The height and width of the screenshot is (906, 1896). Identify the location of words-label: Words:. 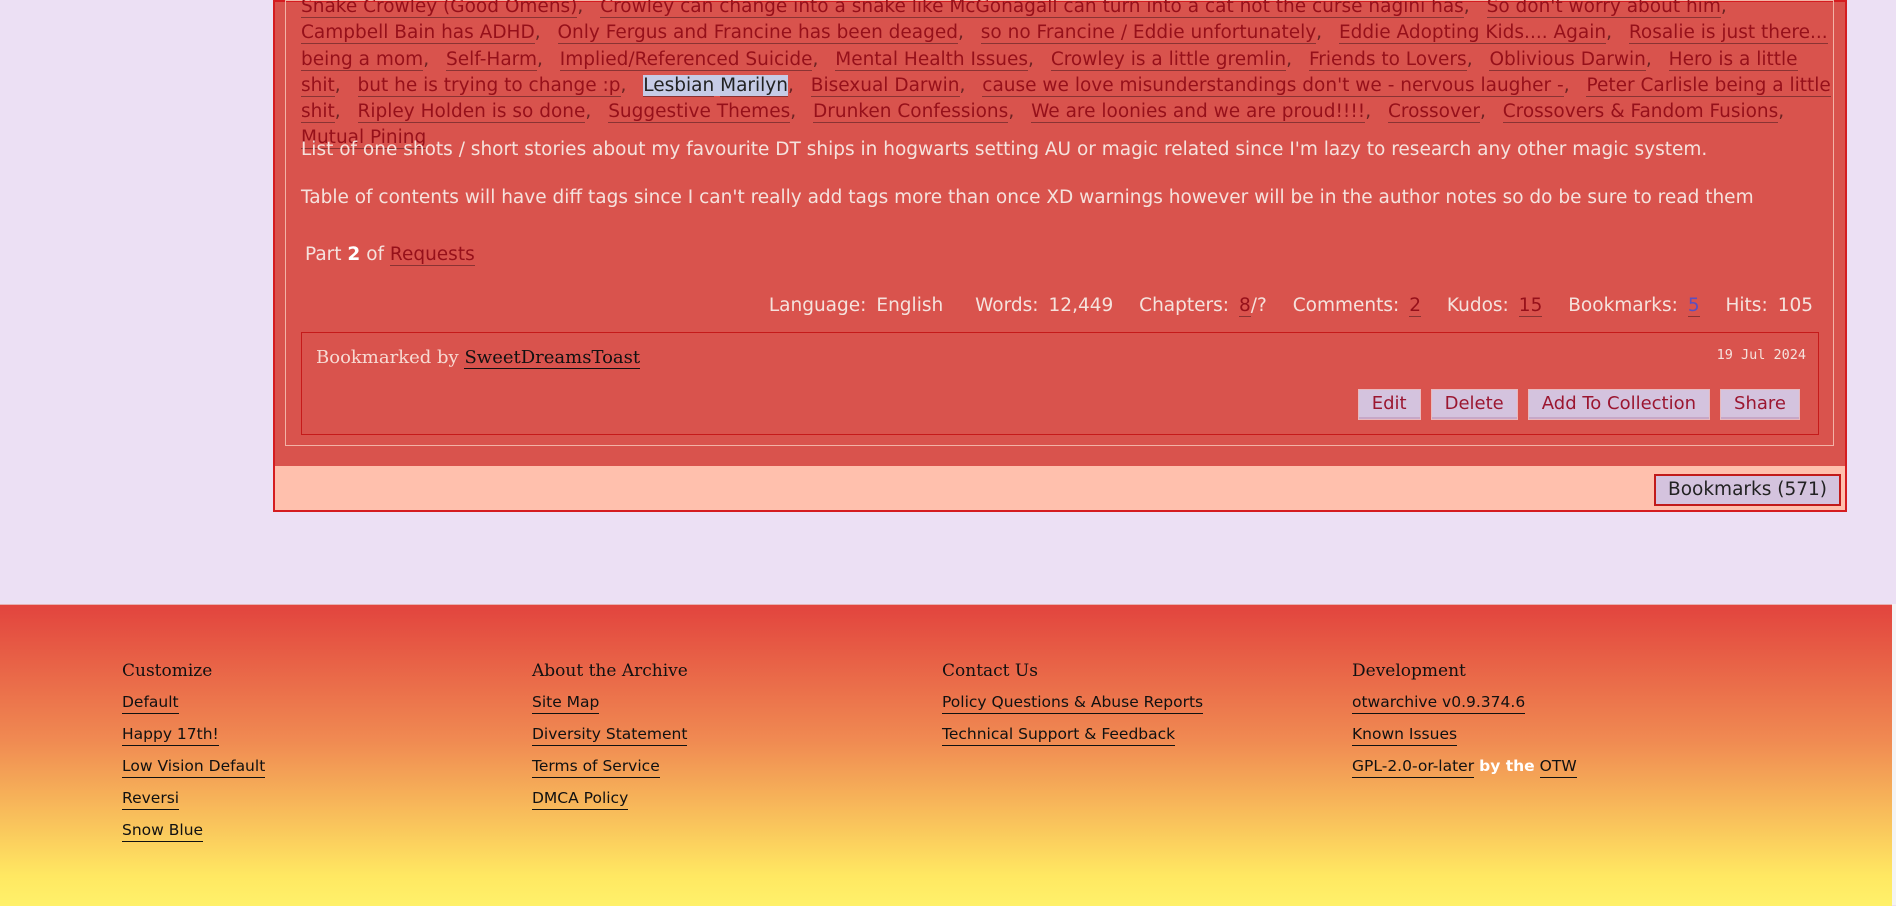
(1007, 305).